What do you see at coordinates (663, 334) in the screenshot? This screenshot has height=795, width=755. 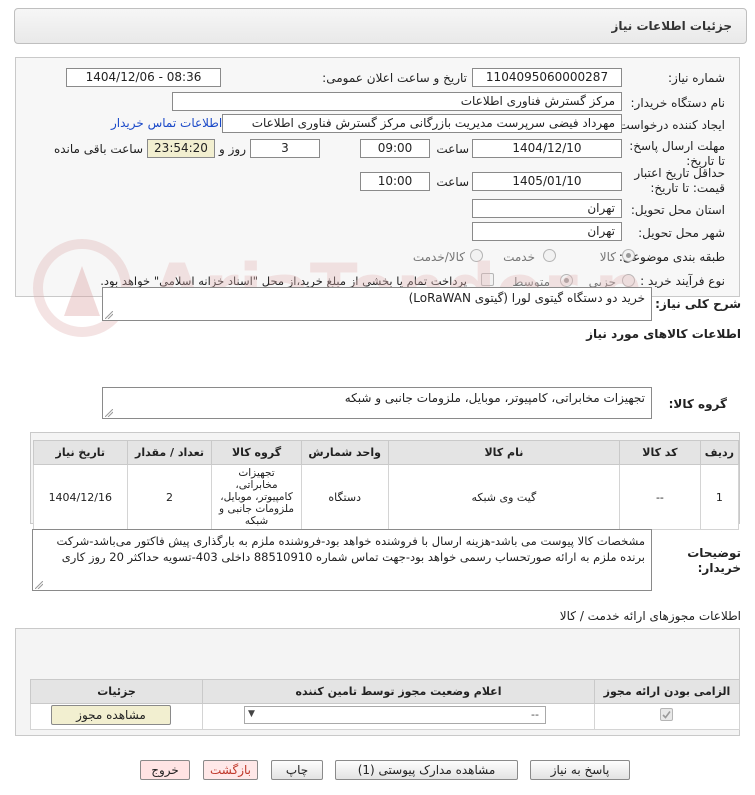 I see `goods-section-title: اطلاعات کالاهای مورد نیاز` at bounding box center [663, 334].